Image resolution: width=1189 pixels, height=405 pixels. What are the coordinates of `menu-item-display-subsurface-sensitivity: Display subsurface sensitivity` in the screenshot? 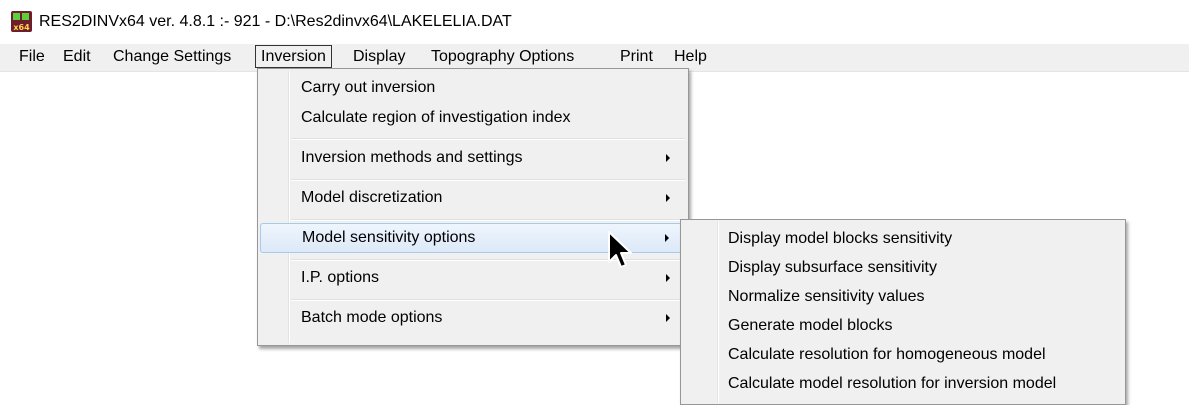 It's located at (903, 267).